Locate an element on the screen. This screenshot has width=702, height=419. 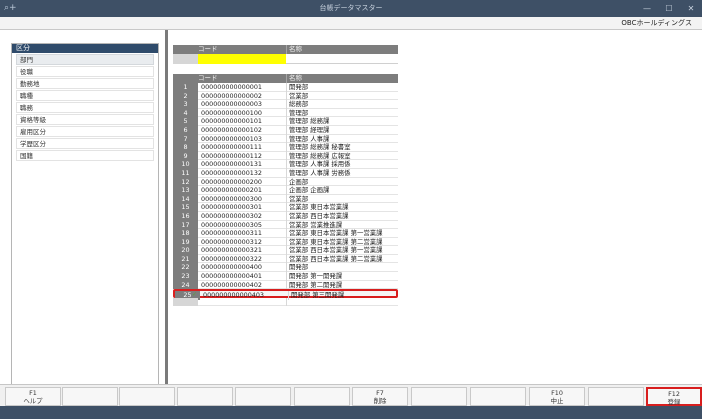
code-cell: 000000000000401 is located at coordinates (231, 276).